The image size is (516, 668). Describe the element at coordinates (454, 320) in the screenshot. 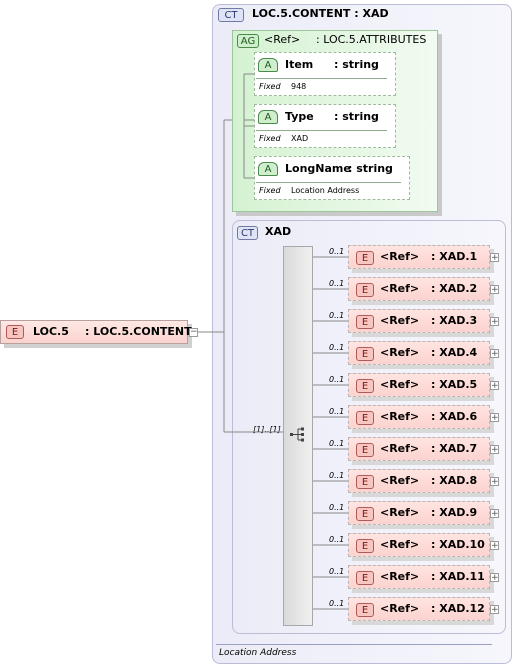

I see `element-type: : XAD.3` at that location.